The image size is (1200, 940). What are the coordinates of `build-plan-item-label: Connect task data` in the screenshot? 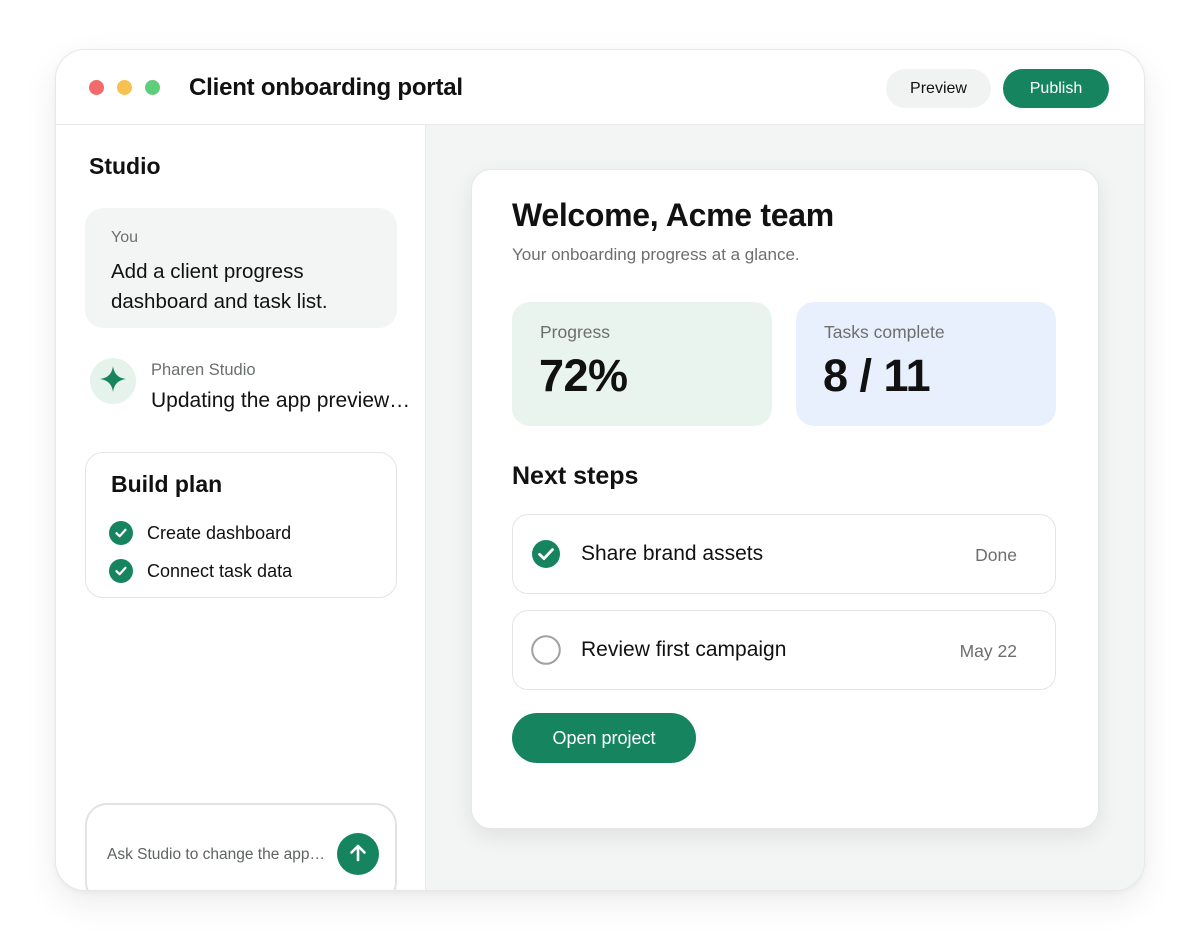 It's located at (220, 570).